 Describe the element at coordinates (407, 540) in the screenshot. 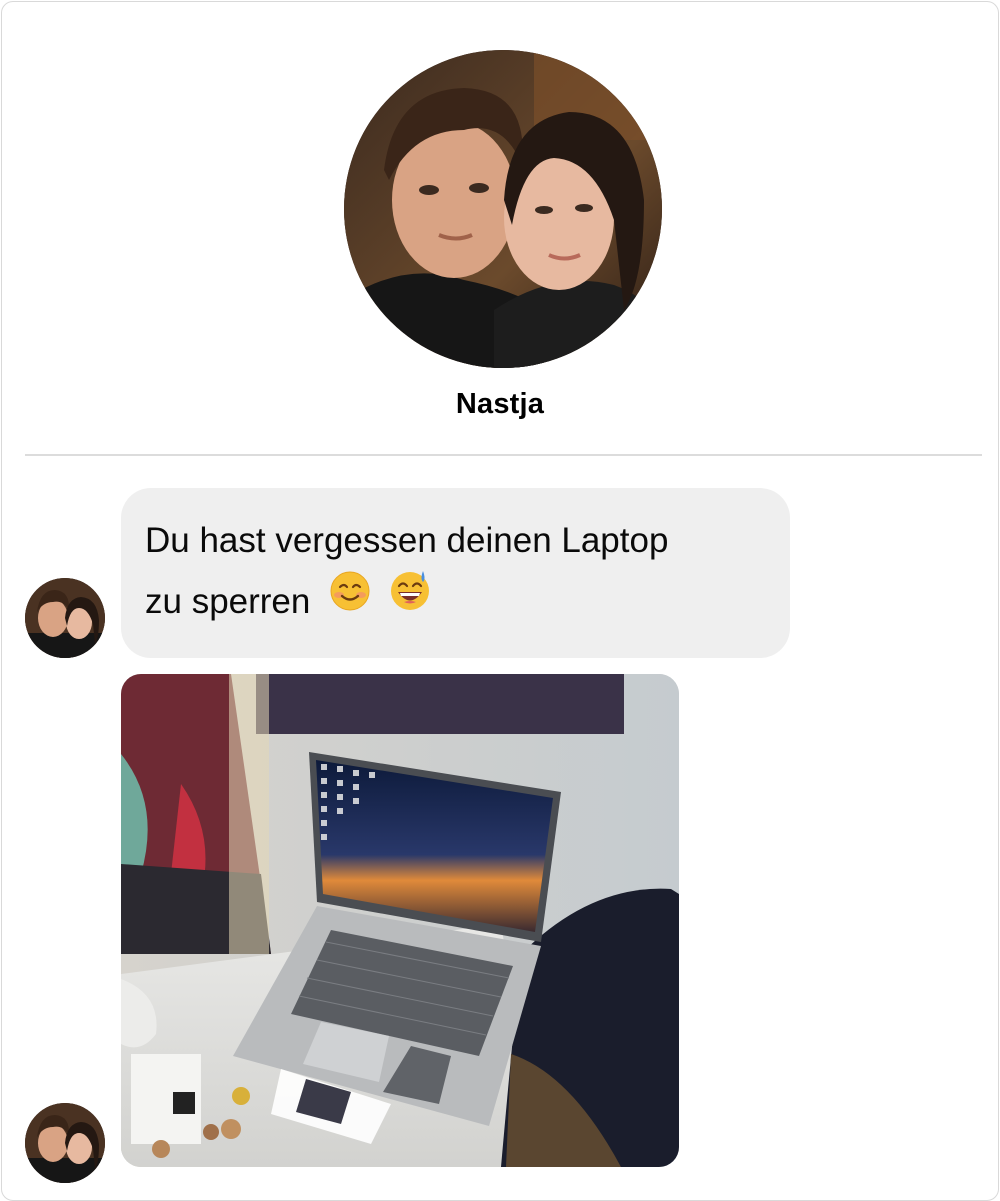

I see `message-text-line1: Du hast vergessen deinen Laptop` at that location.